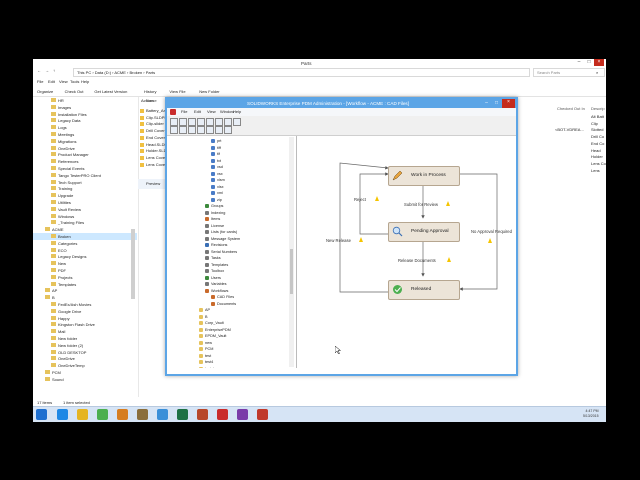  What do you see at coordinates (85, 202) in the screenshot?
I see `nav-item: Utilities` at bounding box center [85, 202].